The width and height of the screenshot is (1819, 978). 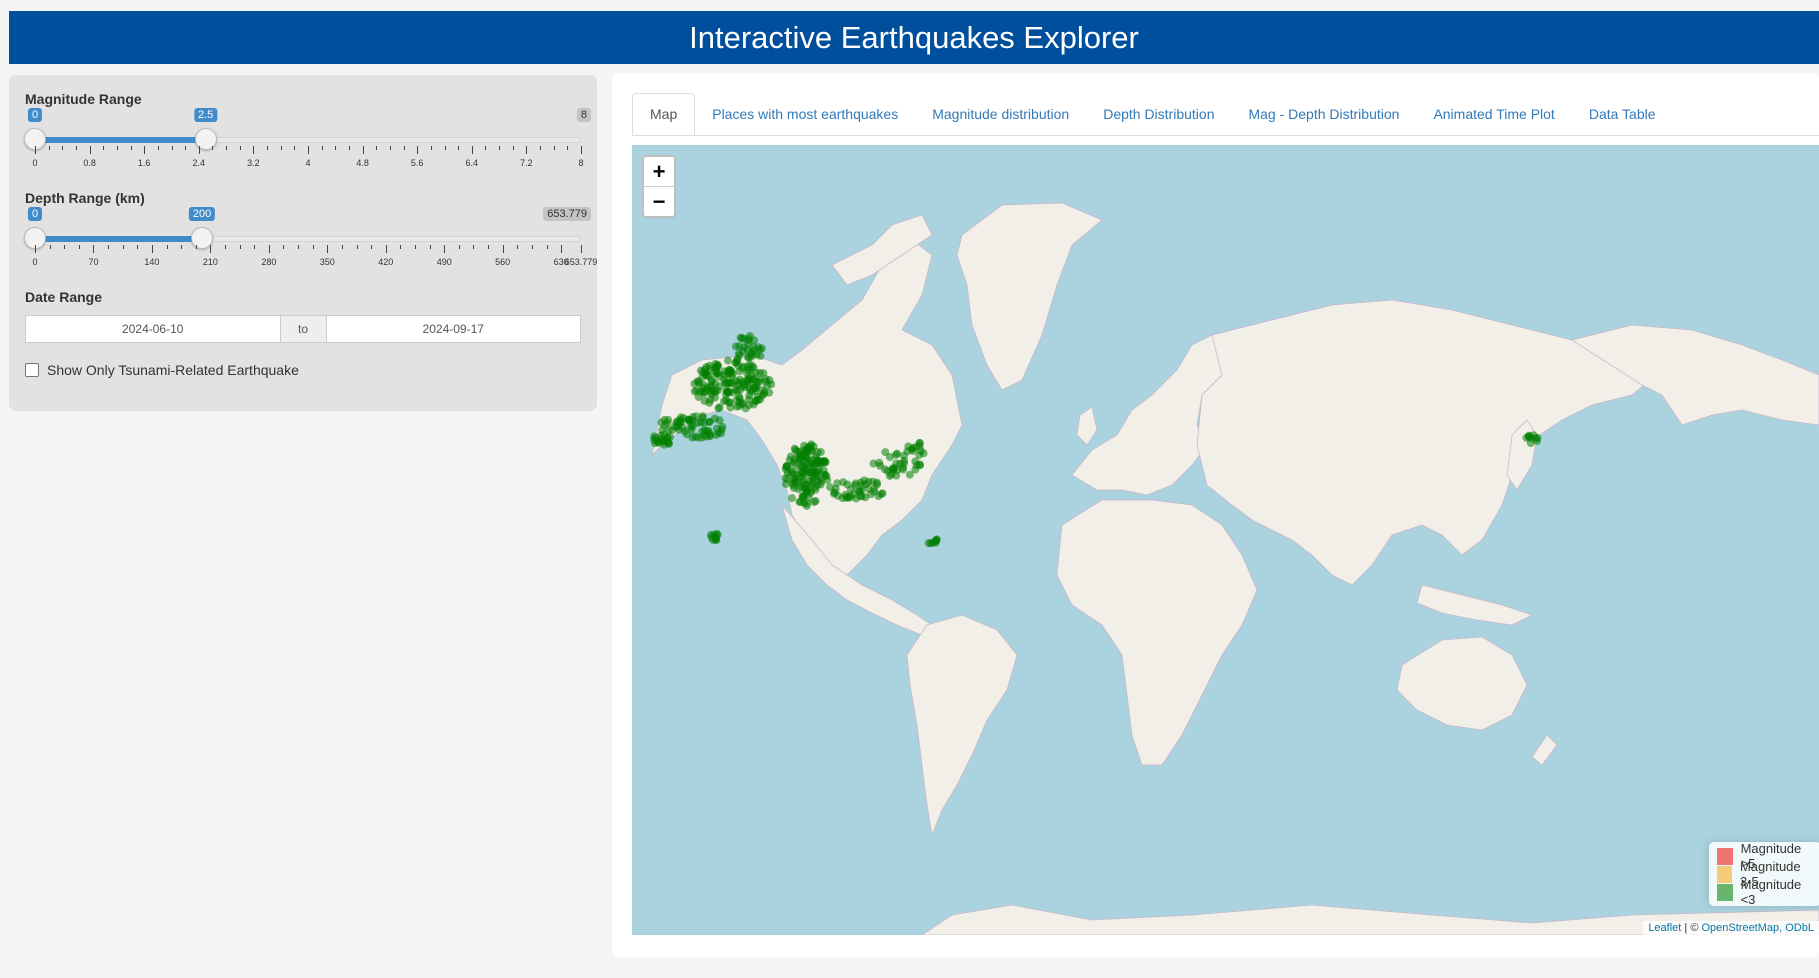 What do you see at coordinates (1000, 114) in the screenshot?
I see `tab-magnitude-distribution: Magnitude distribution` at bounding box center [1000, 114].